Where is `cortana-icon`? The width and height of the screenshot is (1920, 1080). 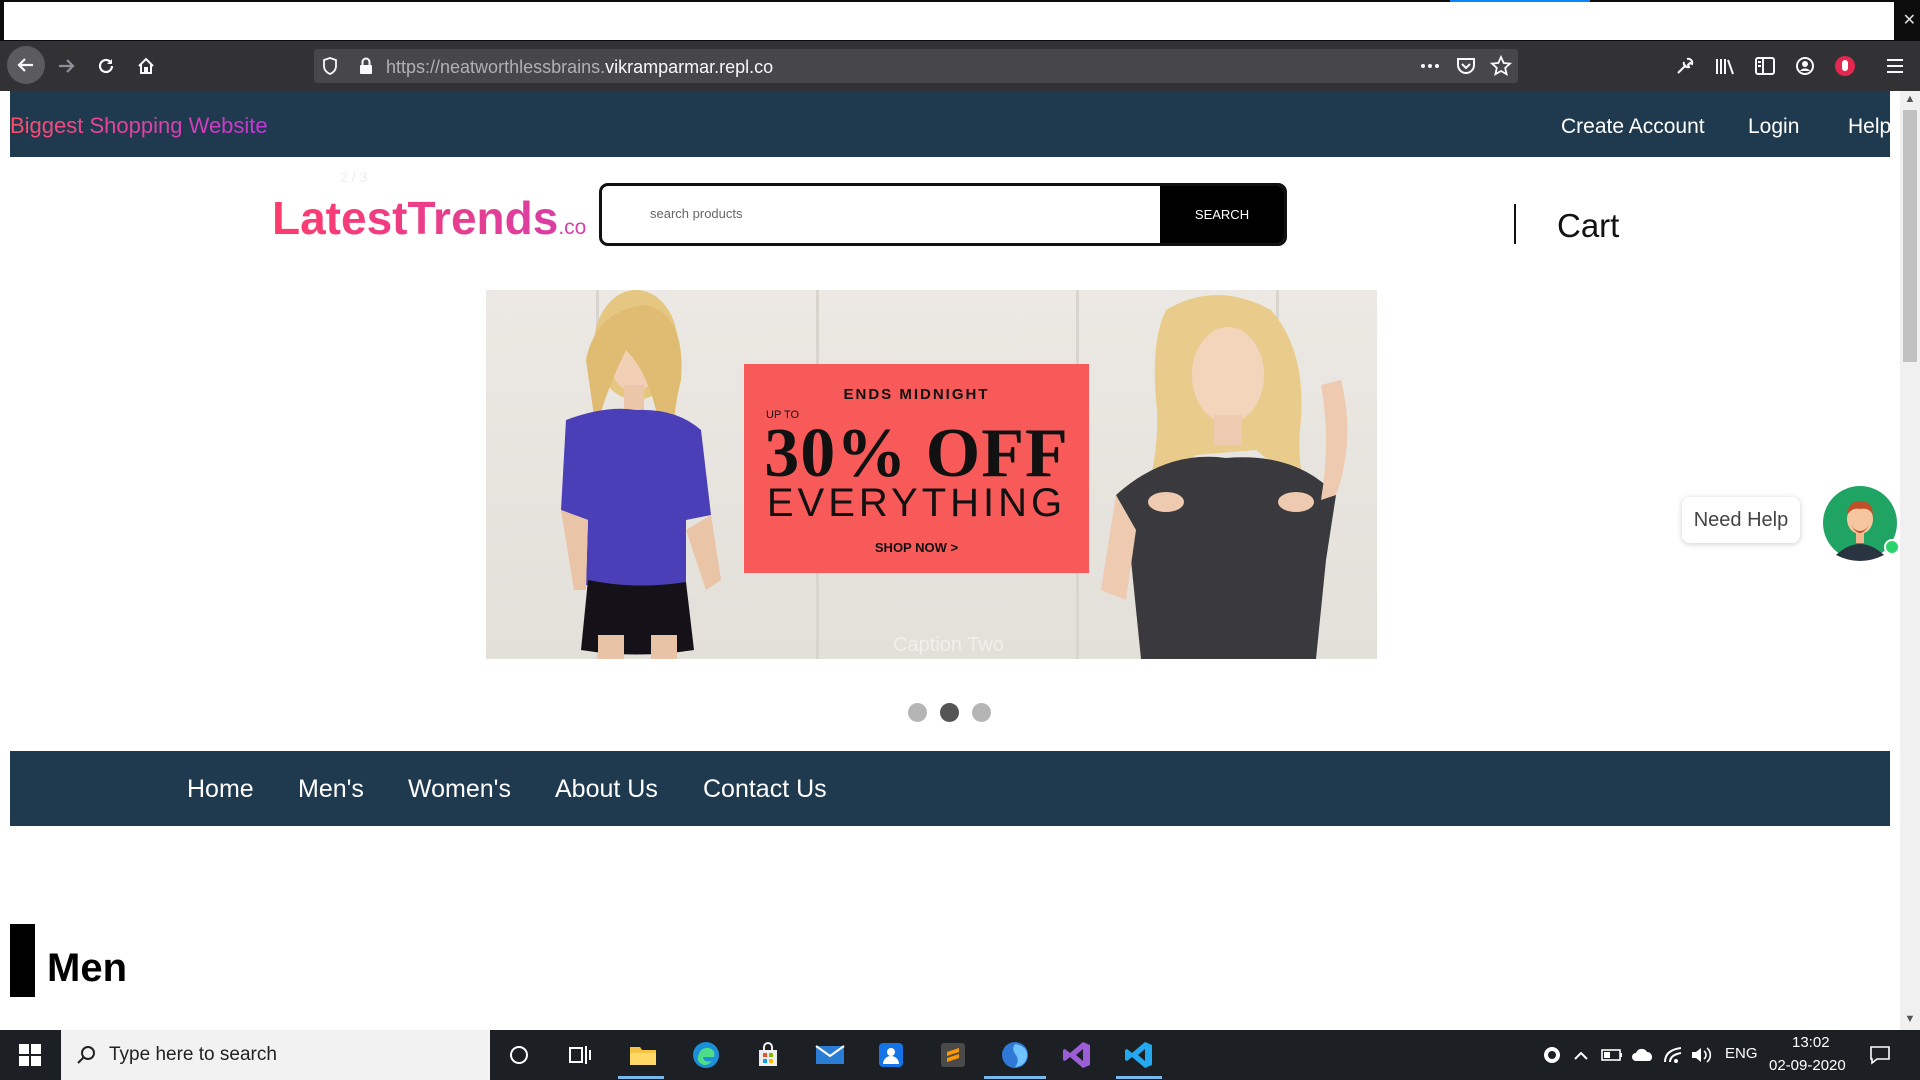 cortana-icon is located at coordinates (519, 1055).